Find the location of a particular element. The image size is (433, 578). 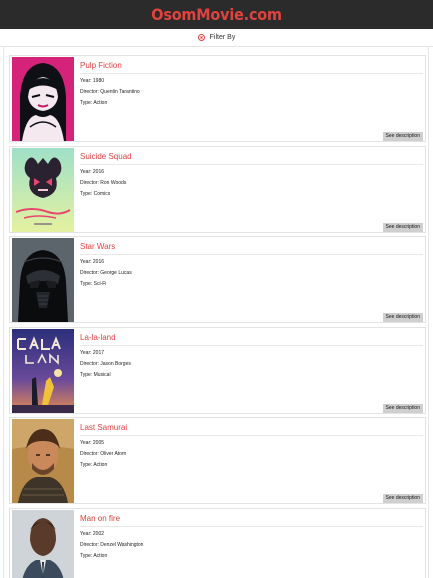

movie-year: Year: 2002 is located at coordinates (92, 534).